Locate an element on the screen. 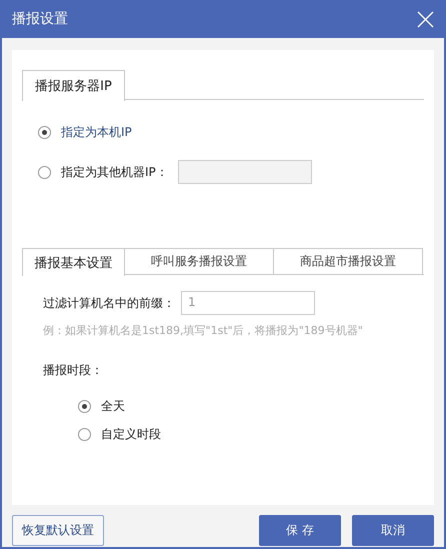 The width and height of the screenshot is (446, 549). hint-text: 例：如果计算机名是1st189,填写"1st"后，将播报为"189号机器" is located at coordinates (203, 330).